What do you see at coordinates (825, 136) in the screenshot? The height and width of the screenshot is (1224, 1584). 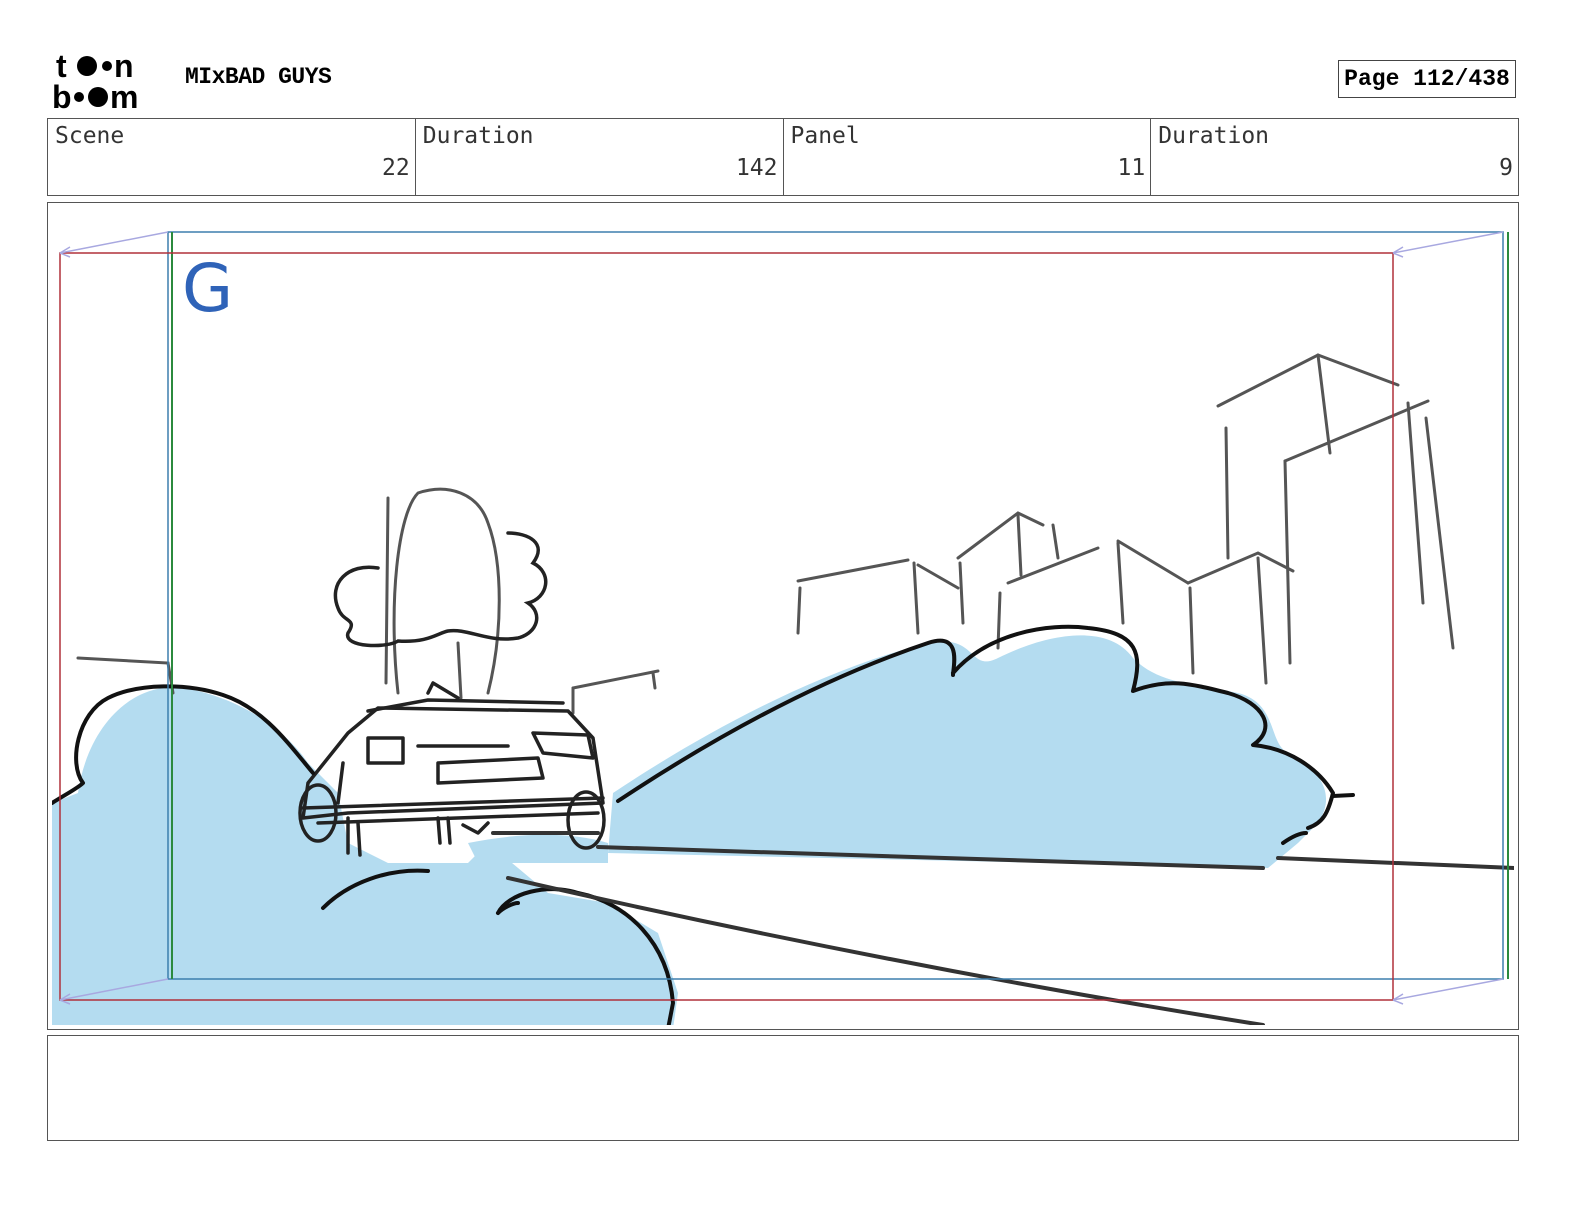 I see `panel-label: Panel` at bounding box center [825, 136].